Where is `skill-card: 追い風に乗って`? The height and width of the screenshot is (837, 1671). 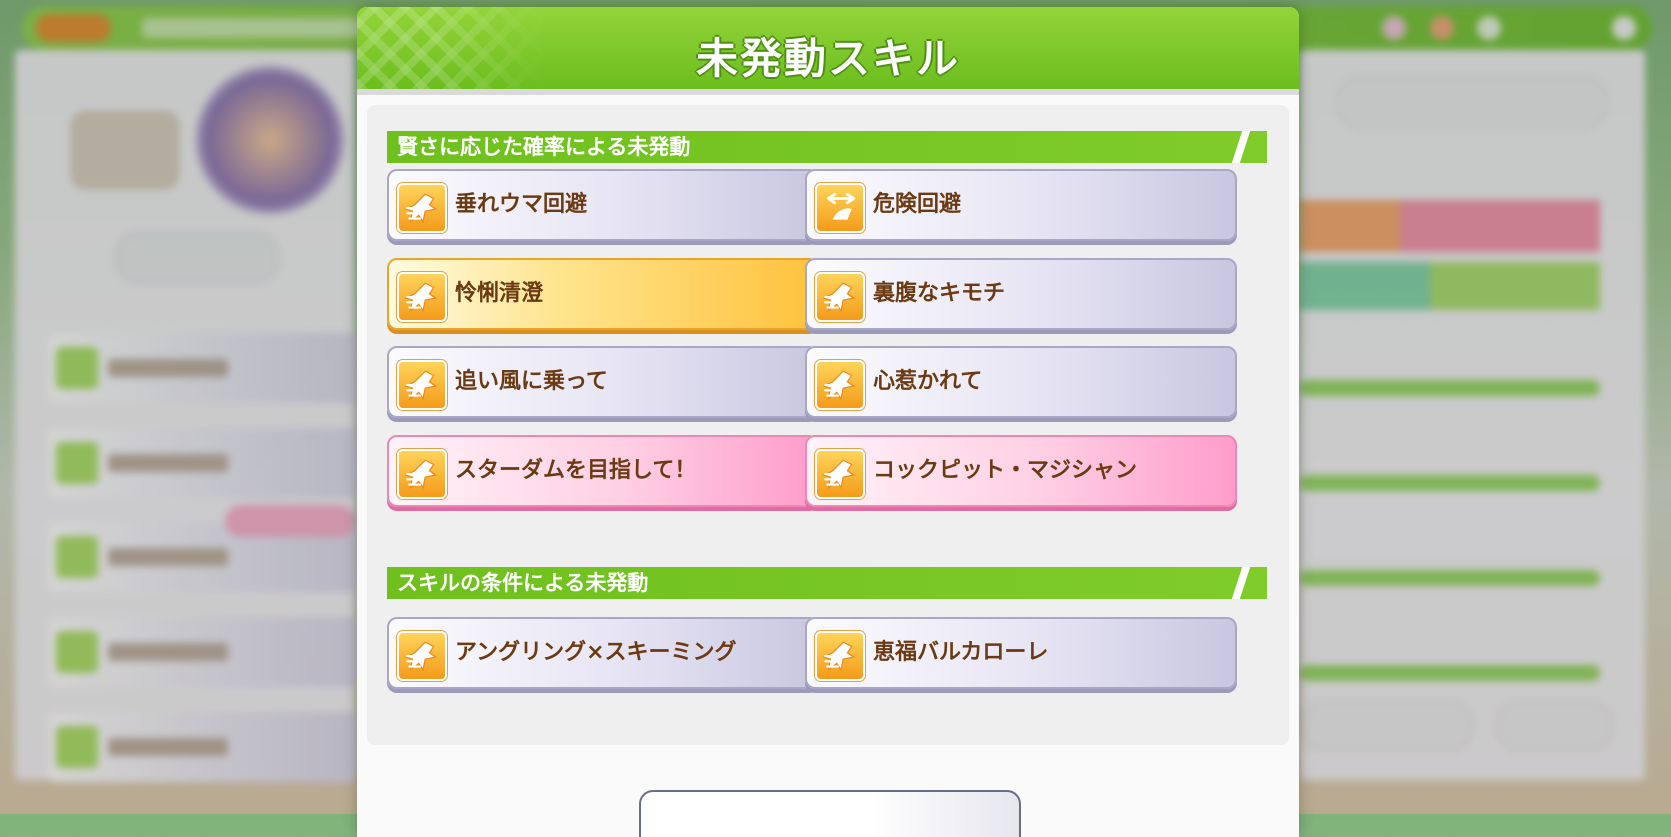 skill-card: 追い風に乗って is located at coordinates (603, 382).